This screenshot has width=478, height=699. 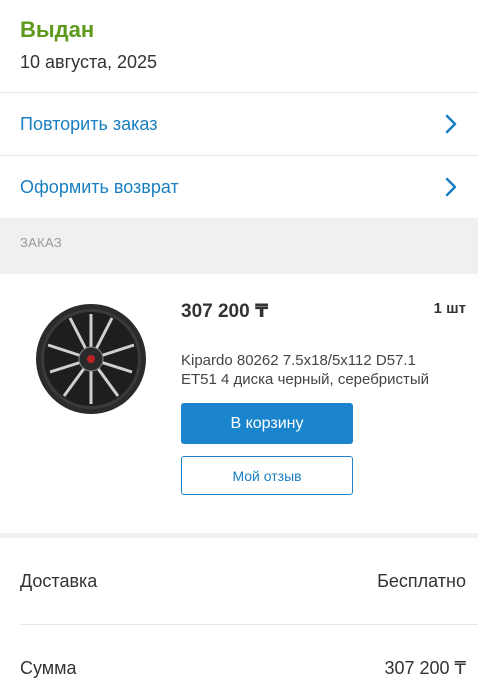 I want to click on order-status-title: Выдан, so click(x=57, y=29).